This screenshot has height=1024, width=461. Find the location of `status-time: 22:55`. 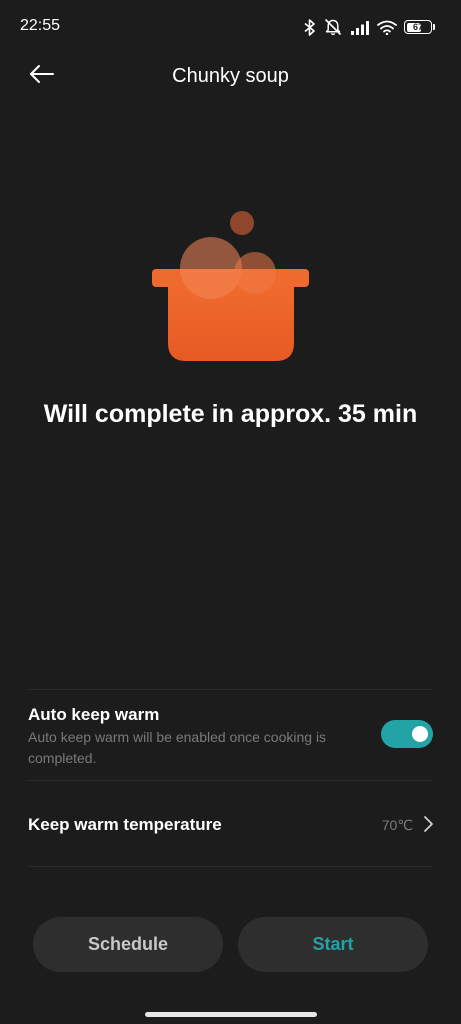

status-time: 22:55 is located at coordinates (40, 25).